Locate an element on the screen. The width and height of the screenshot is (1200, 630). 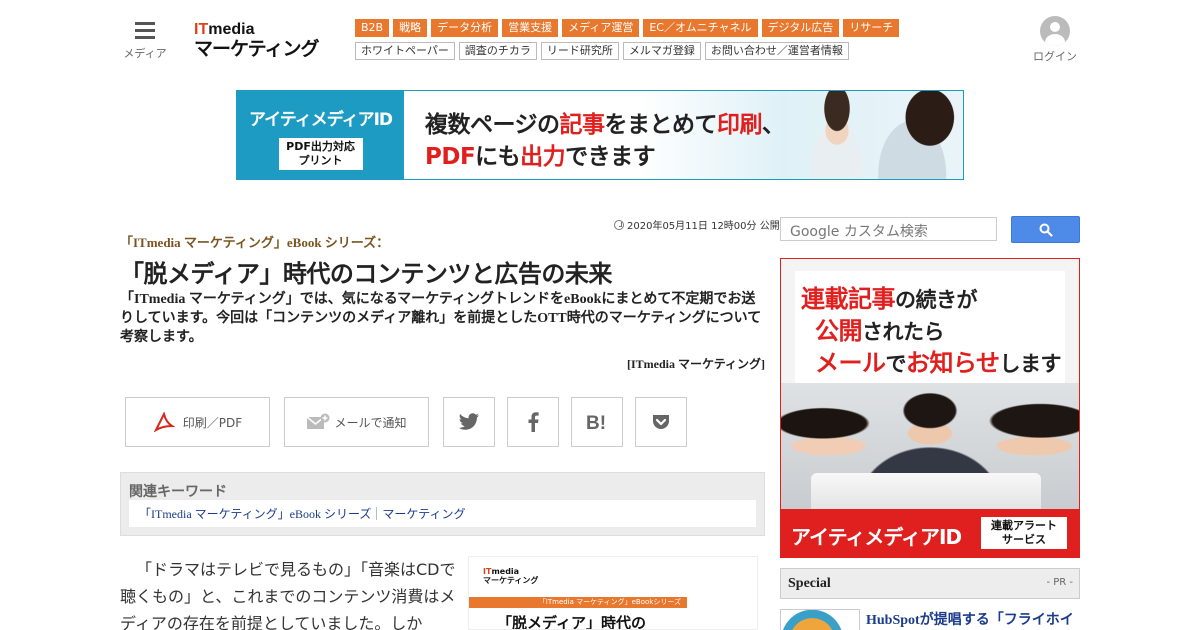
nav-digital-ads: デジタル広告 is located at coordinates (800, 28).